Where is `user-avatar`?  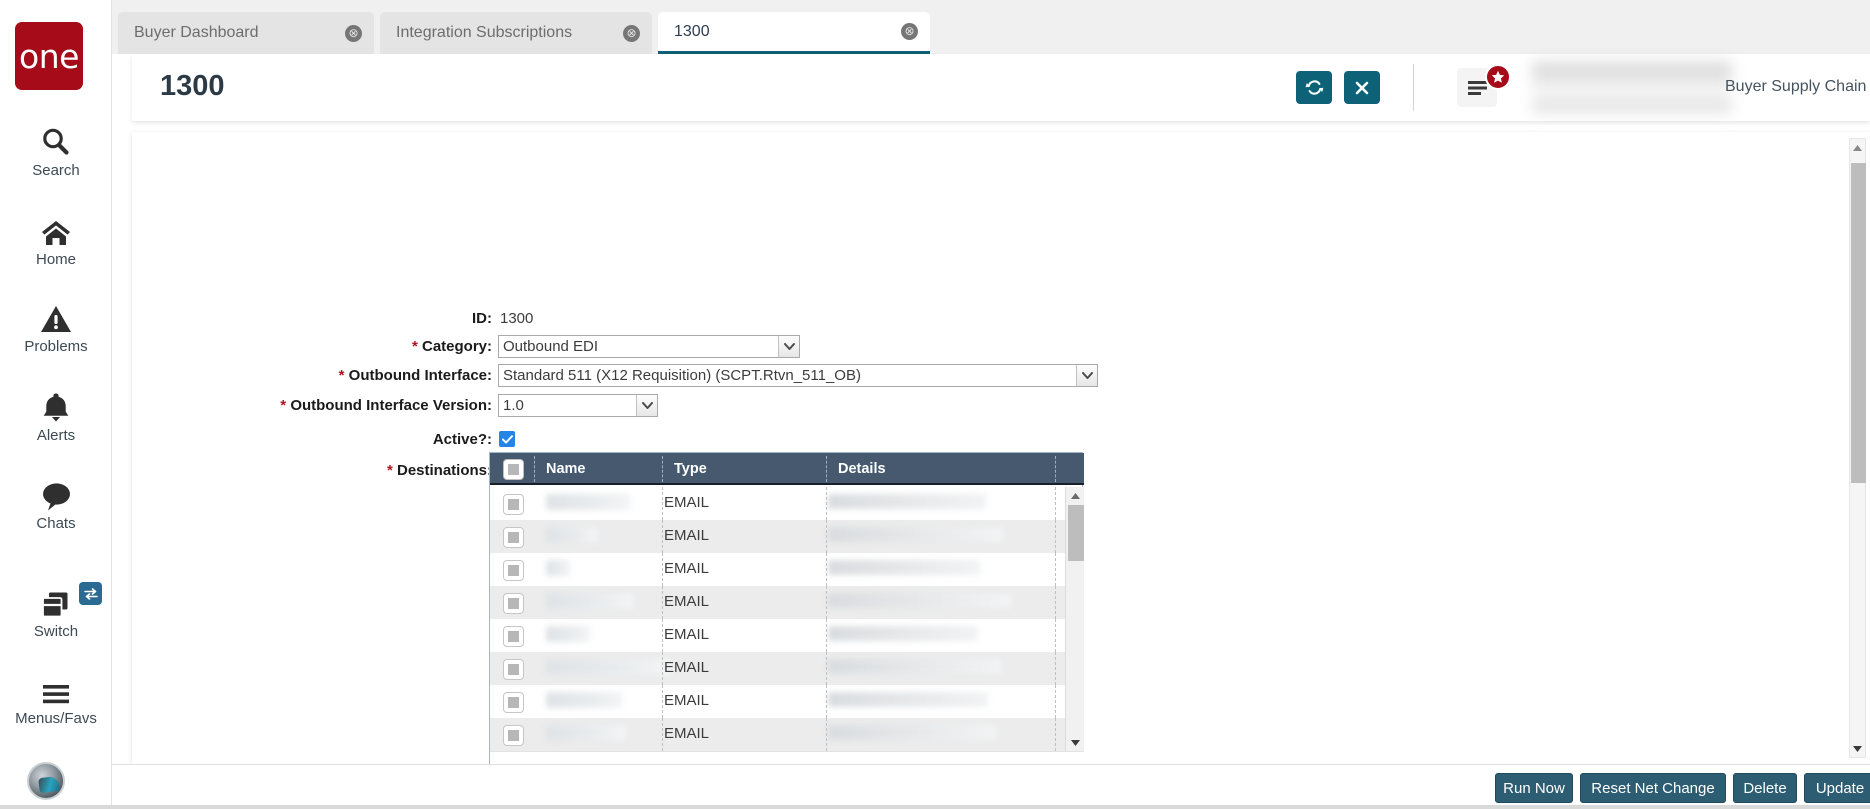
user-avatar is located at coordinates (46, 781).